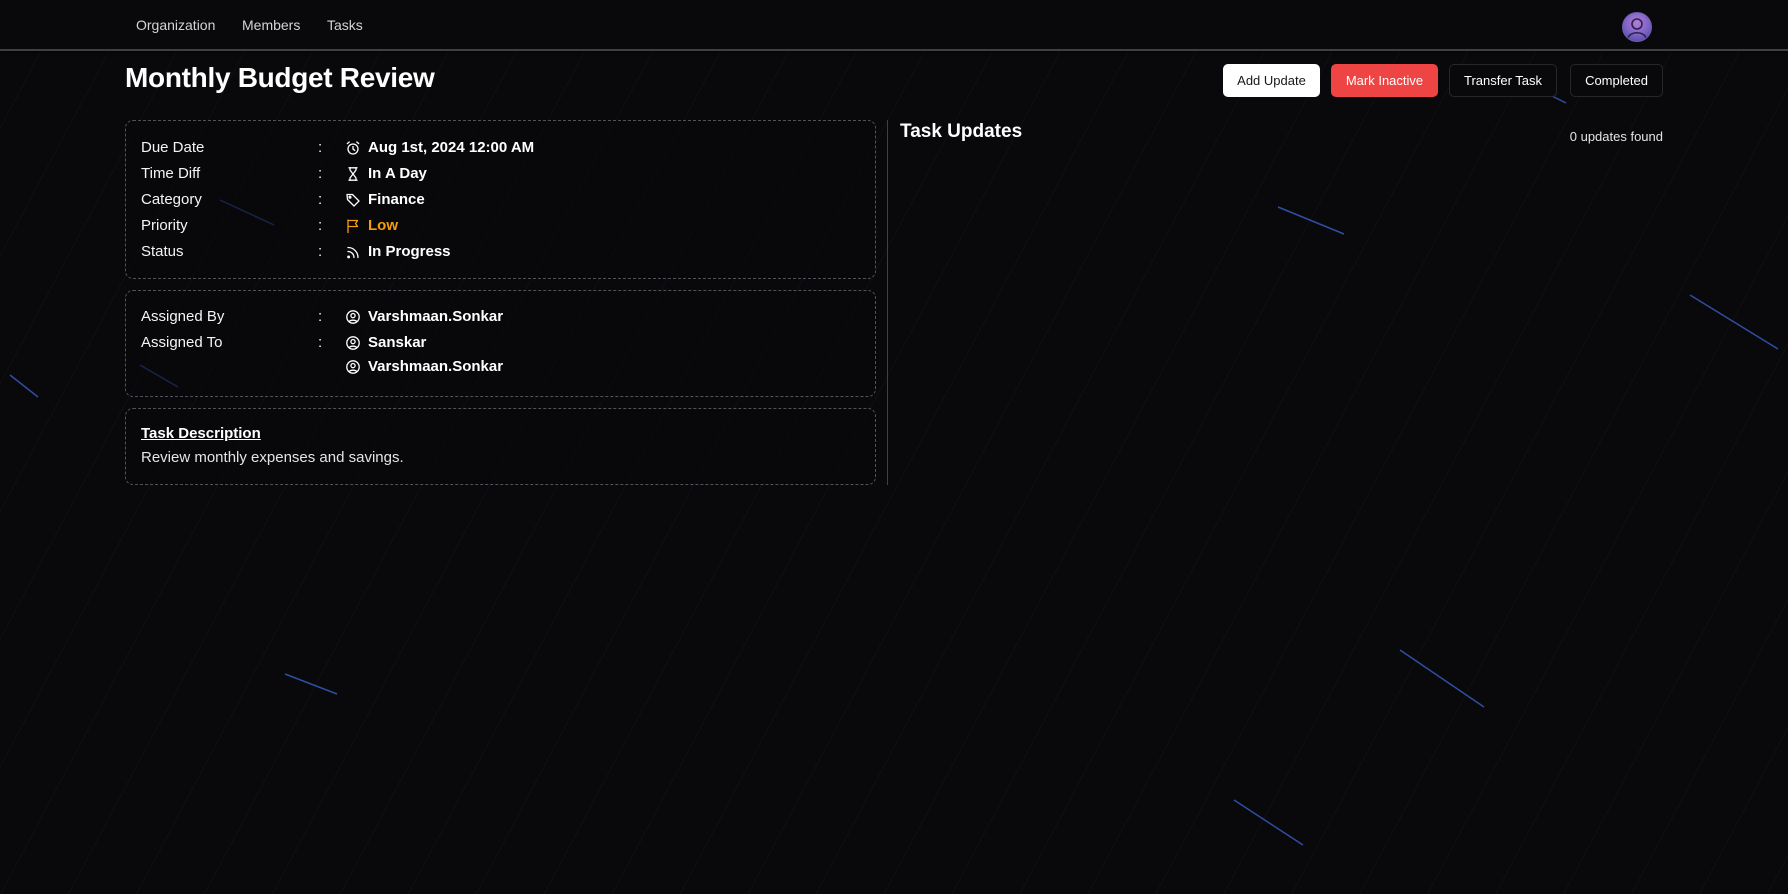 The image size is (1788, 894). Describe the element at coordinates (353, 252) in the screenshot. I see `rss-icon` at that location.